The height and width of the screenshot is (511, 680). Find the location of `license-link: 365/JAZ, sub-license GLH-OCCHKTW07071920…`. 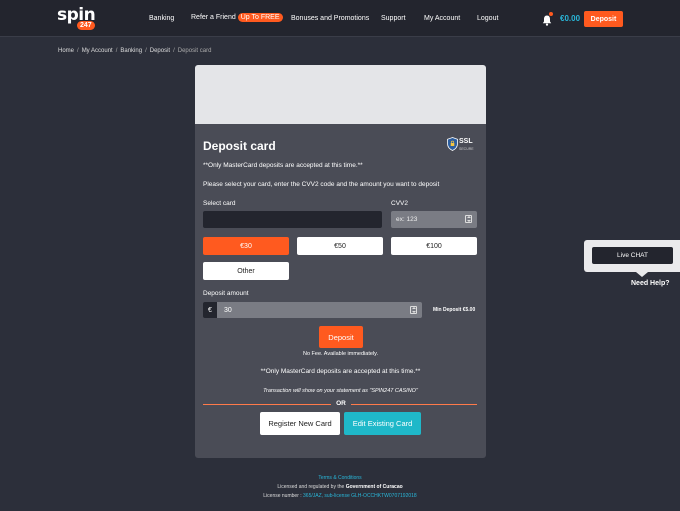

license-link: 365/JAZ, sub-license GLH-OCCHKTW07071920… is located at coordinates (360, 496).